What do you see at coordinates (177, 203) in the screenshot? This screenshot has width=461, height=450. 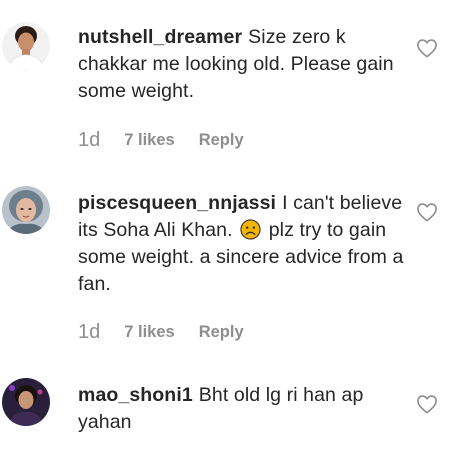 I see `comment-username: piscesqueen_nnjassi` at bounding box center [177, 203].